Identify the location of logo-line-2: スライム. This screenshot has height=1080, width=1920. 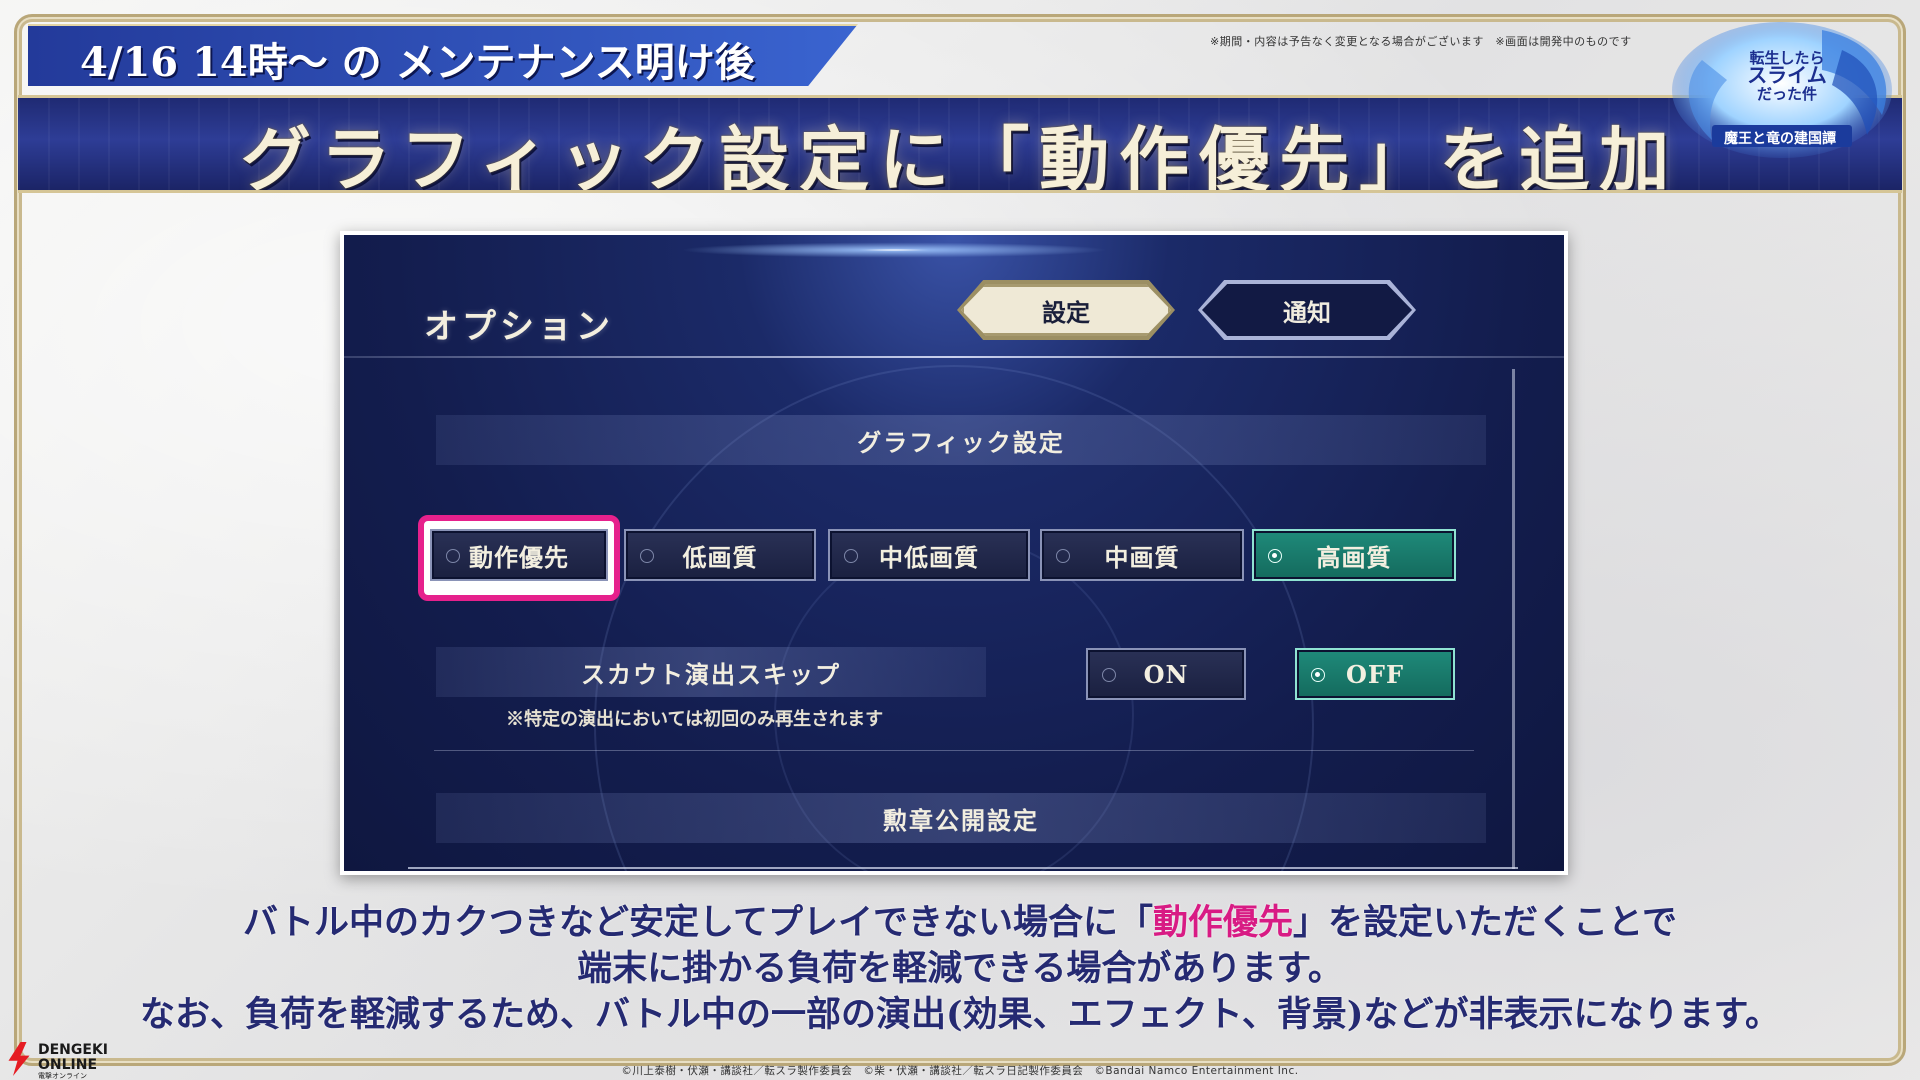
(1787, 75).